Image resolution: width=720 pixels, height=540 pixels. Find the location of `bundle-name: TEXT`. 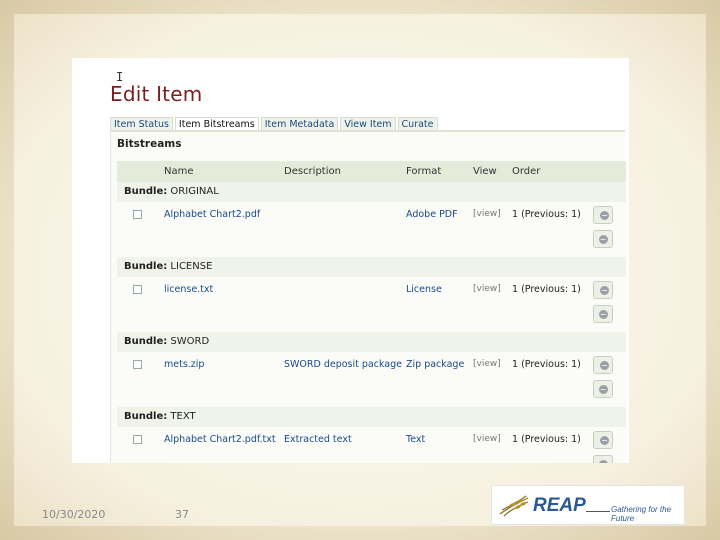

bundle-name: TEXT is located at coordinates (183, 416).